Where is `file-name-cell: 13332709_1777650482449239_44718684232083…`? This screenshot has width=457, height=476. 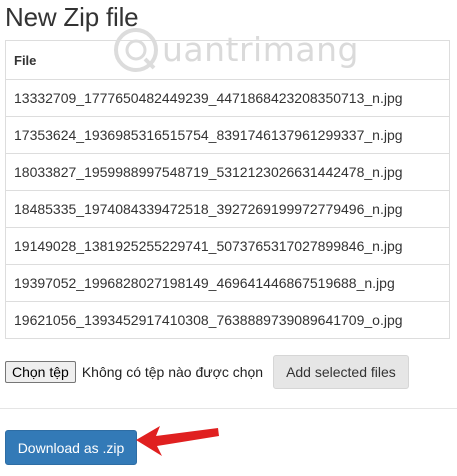
file-name-cell: 13332709_1777650482449239_44718684232083… is located at coordinates (227, 98).